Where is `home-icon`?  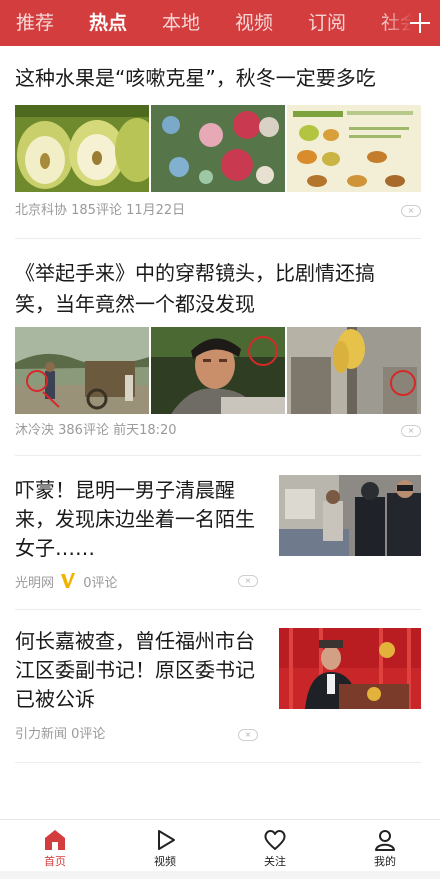
home-icon is located at coordinates (55, 840).